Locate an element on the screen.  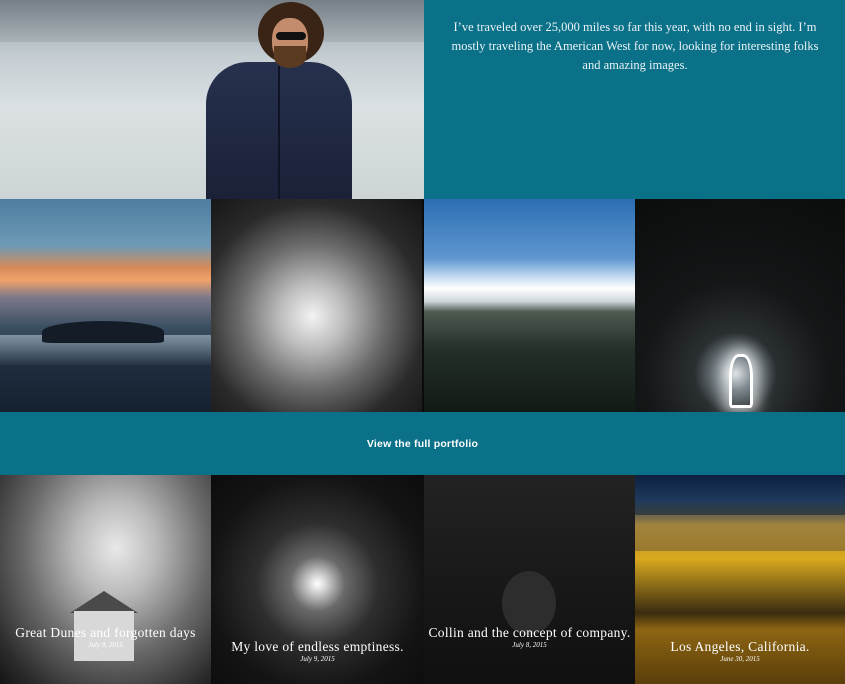
post-title: My love of endless emptiness. is located at coordinates (317, 646).